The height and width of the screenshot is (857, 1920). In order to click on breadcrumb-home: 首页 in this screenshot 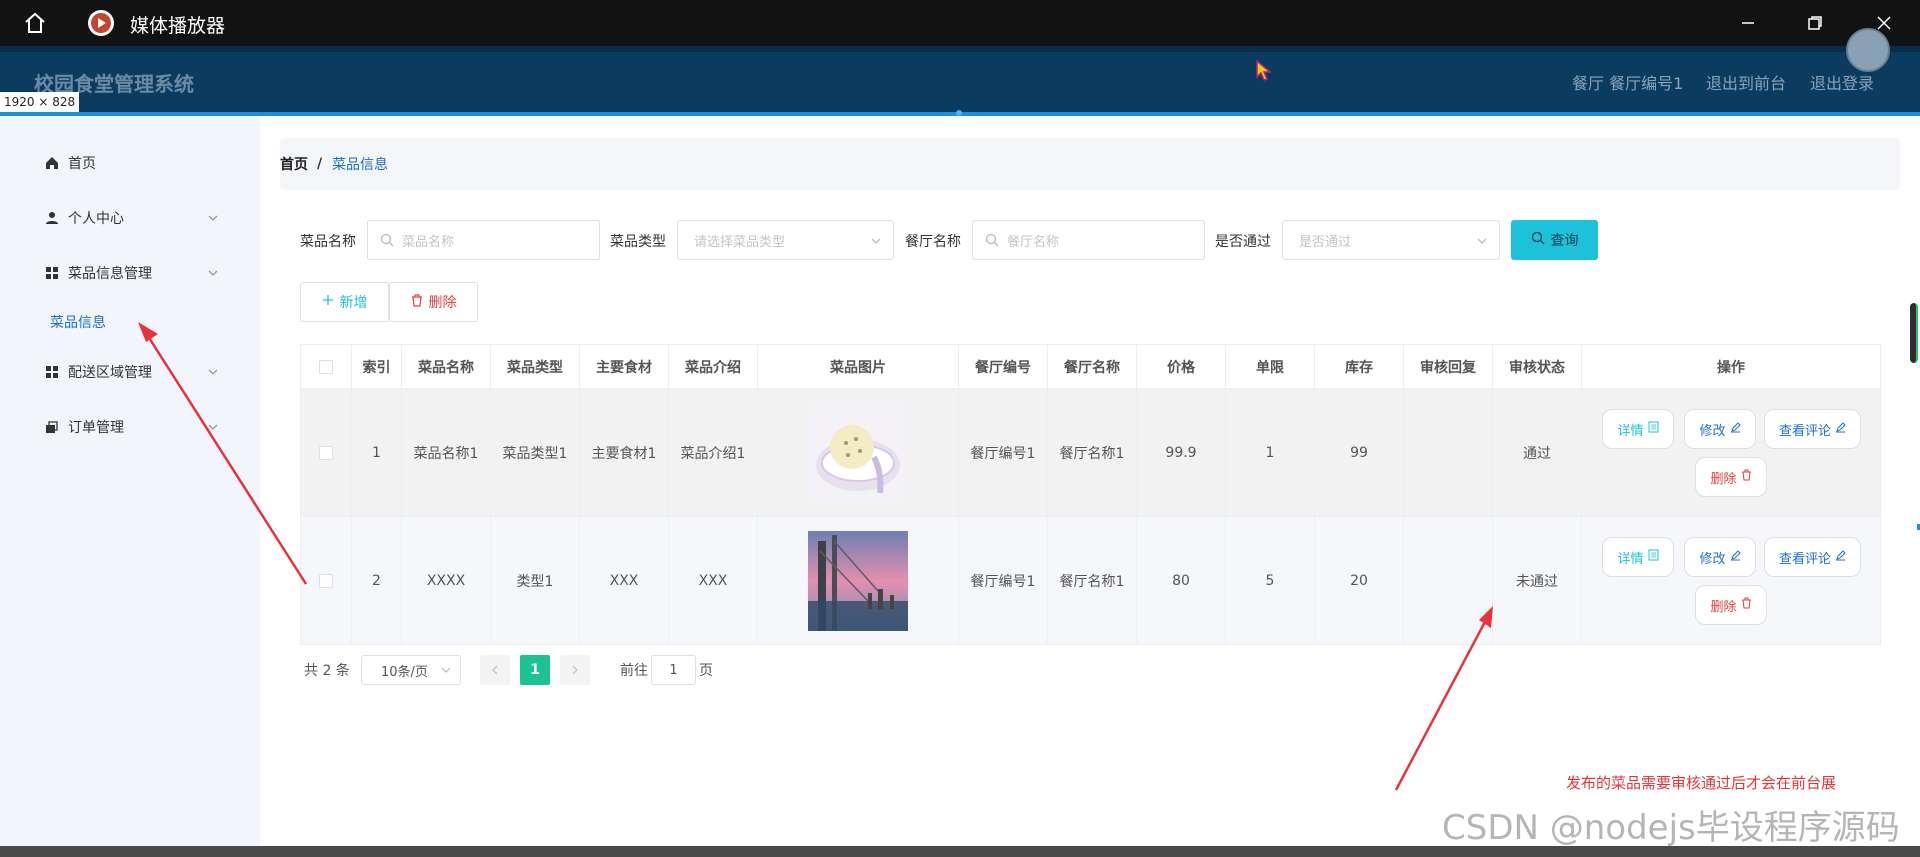, I will do `click(294, 164)`.